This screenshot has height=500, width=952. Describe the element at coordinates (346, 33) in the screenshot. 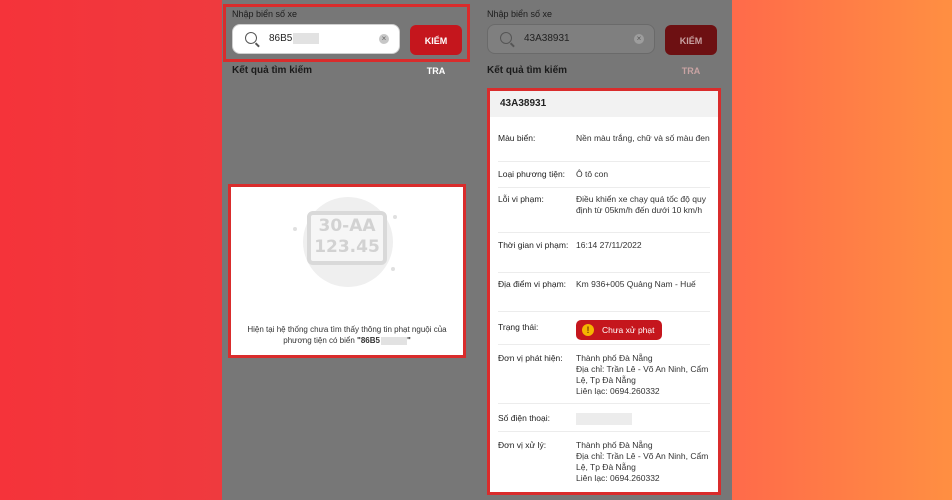

I see `highlight-search-area` at that location.